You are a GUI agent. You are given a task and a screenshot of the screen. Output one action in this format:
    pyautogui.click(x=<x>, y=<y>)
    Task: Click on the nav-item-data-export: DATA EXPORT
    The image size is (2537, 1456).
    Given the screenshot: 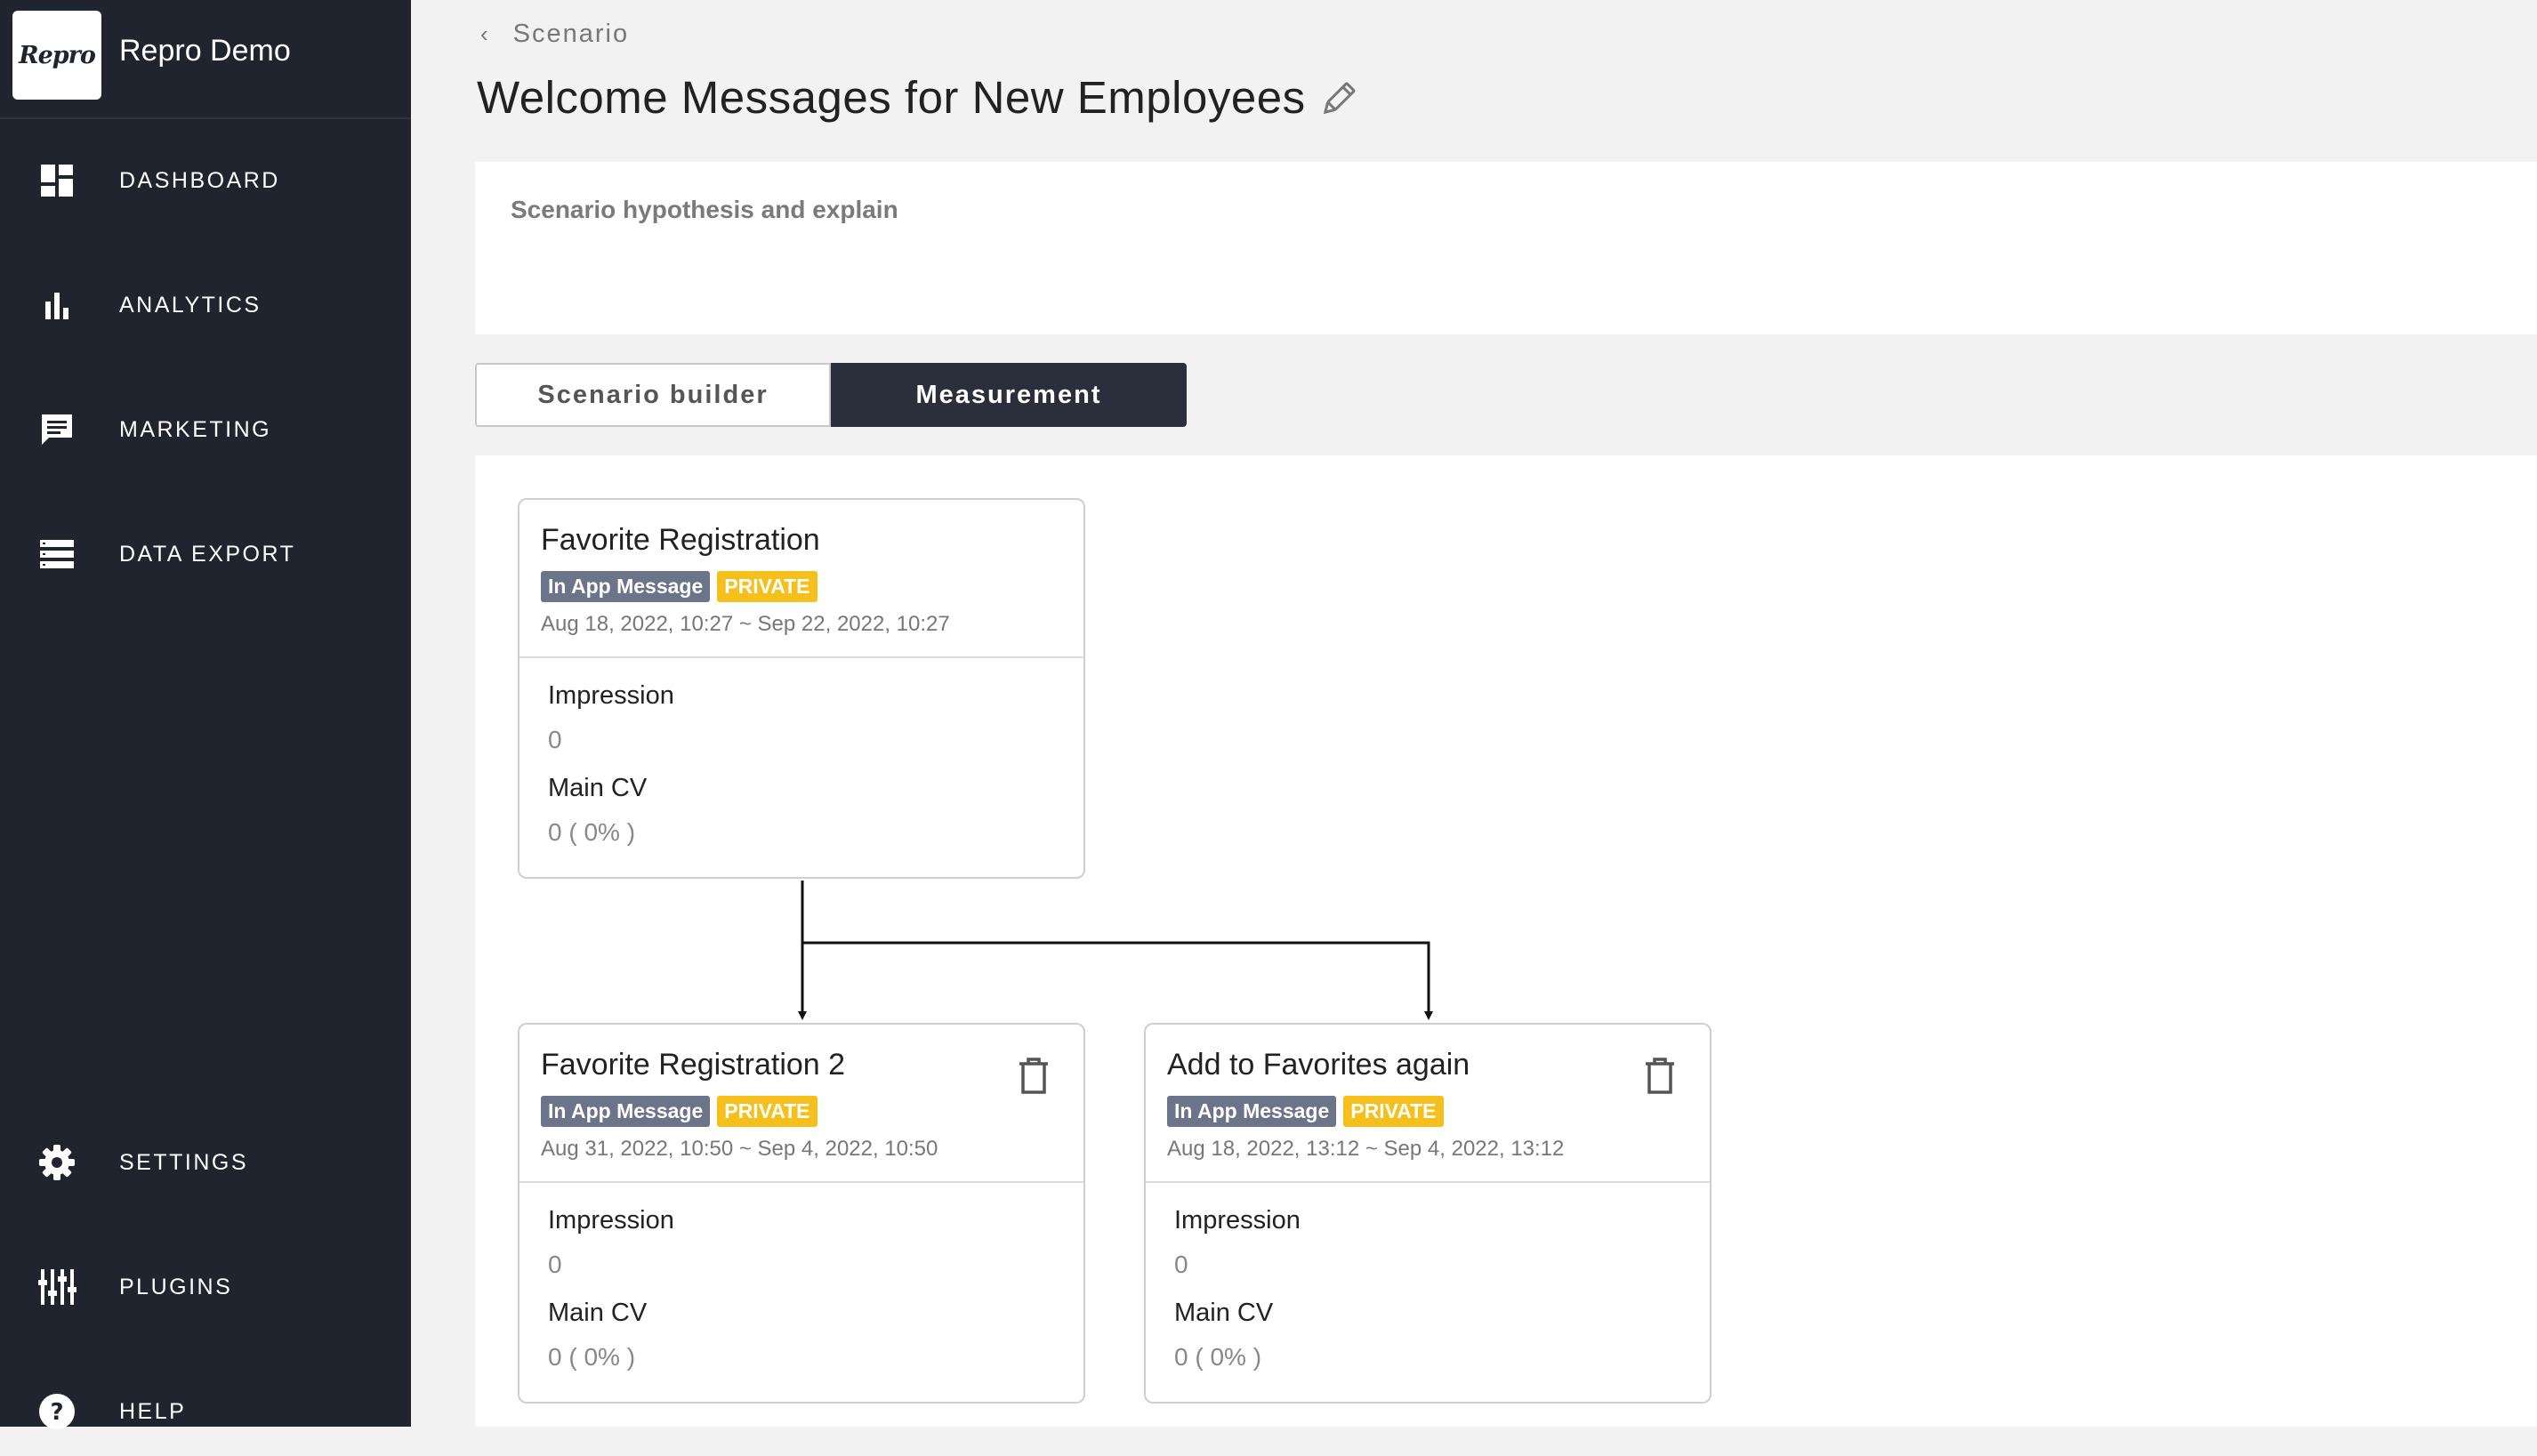 What is the action you would take?
    pyautogui.click(x=205, y=554)
    